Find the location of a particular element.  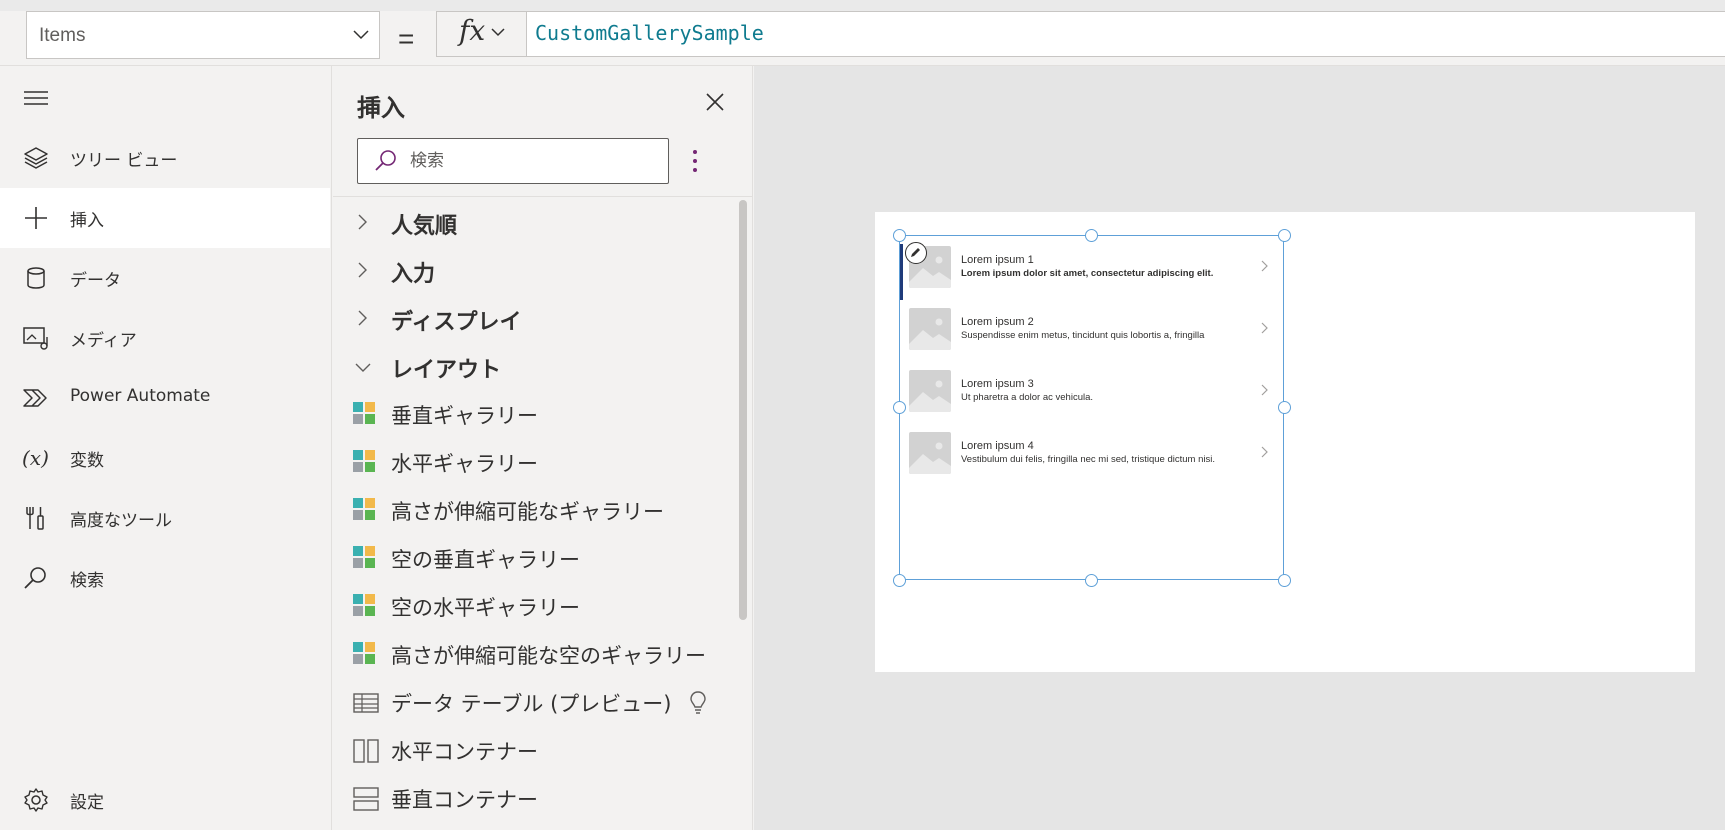

horizontal-container-icon is located at coordinates (366, 751).